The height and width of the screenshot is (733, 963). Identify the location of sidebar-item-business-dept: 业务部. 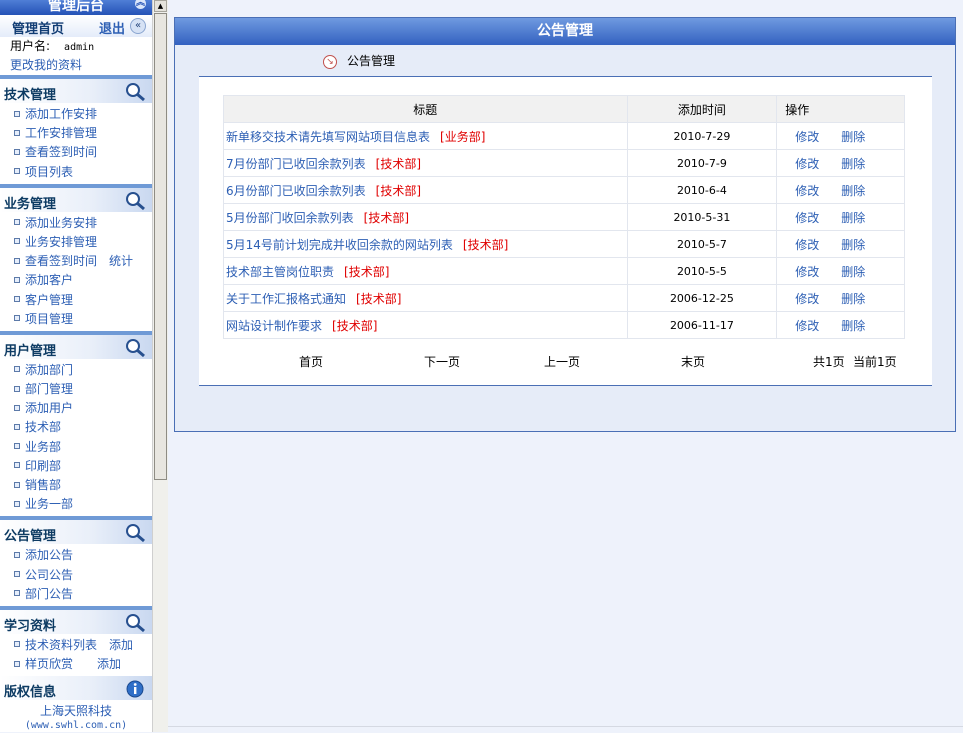
(76, 447).